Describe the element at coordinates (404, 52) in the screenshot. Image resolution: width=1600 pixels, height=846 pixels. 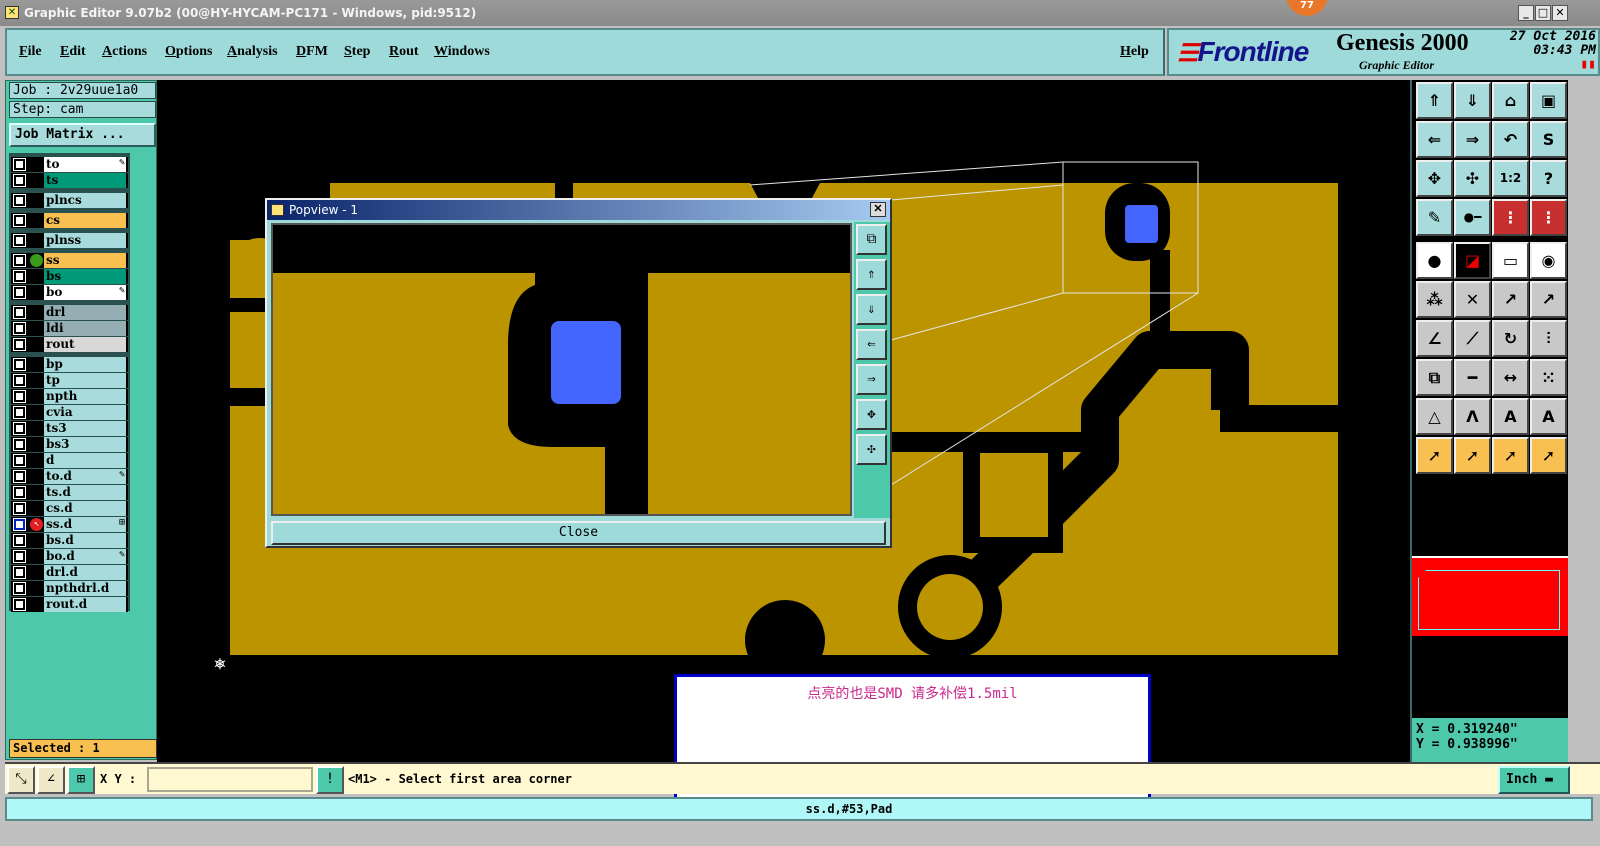
I see `menu-rout: Rout` at that location.